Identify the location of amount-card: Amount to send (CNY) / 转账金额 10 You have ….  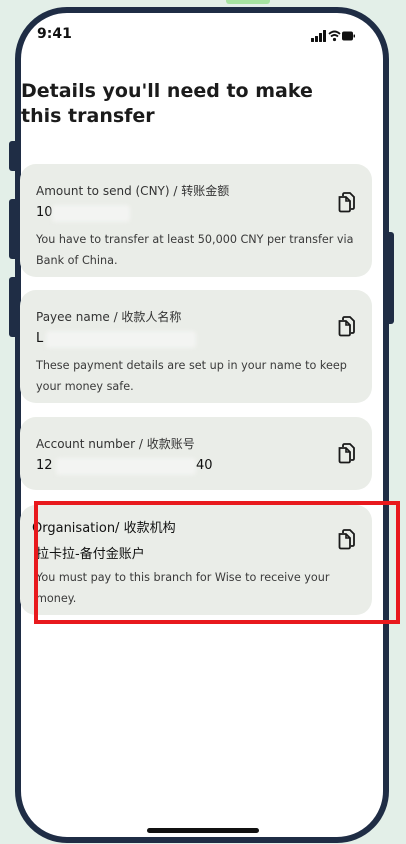
(196, 220).